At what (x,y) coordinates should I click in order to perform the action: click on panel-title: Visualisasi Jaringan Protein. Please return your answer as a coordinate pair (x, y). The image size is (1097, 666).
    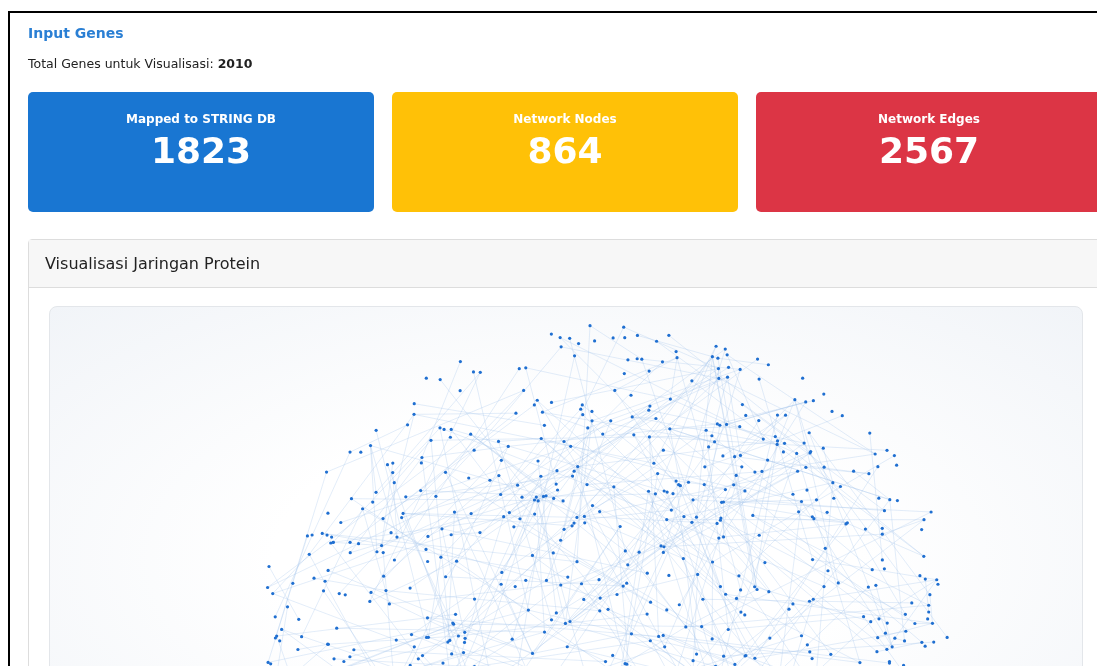
    Looking at the image, I should click on (153, 263).